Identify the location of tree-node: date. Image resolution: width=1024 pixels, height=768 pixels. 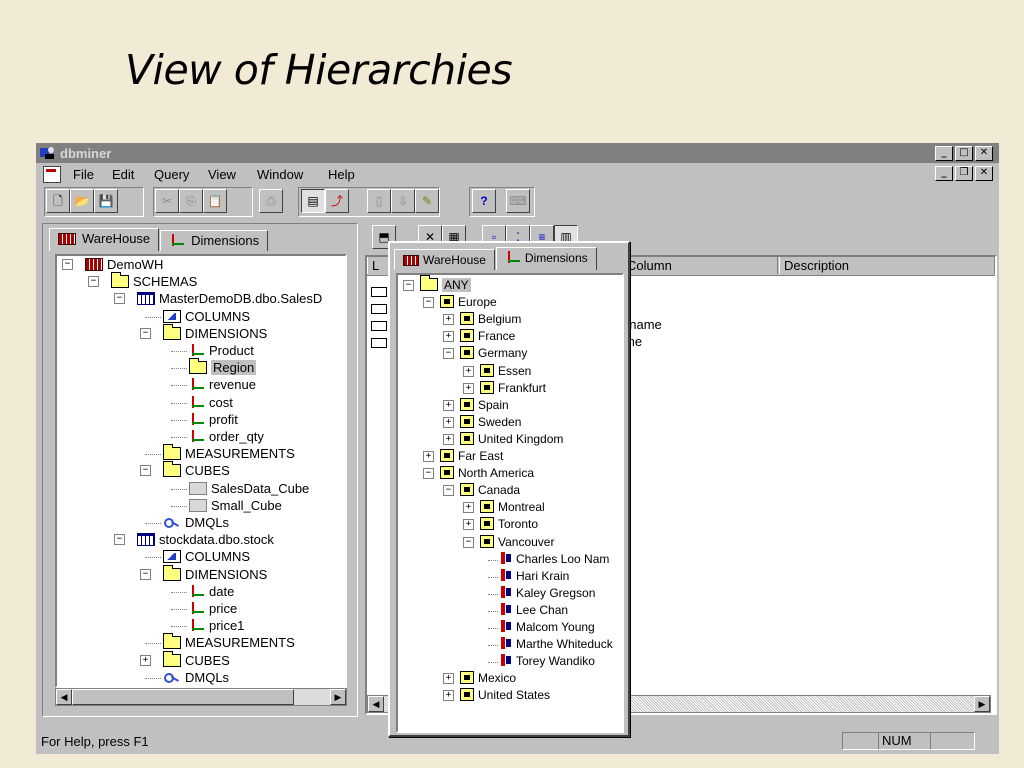
(211, 591).